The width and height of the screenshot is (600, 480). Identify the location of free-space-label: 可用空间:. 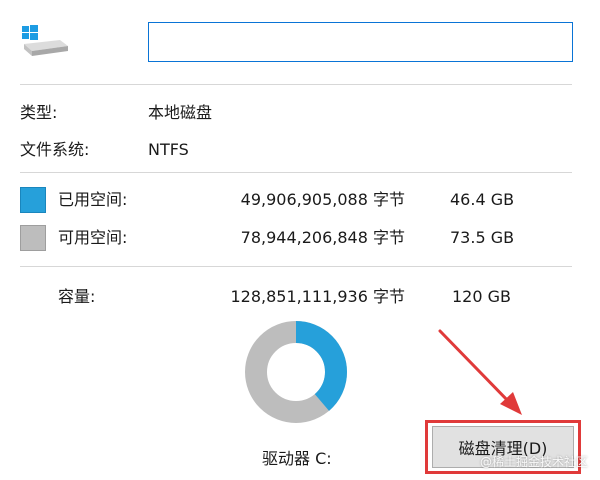
(93, 237).